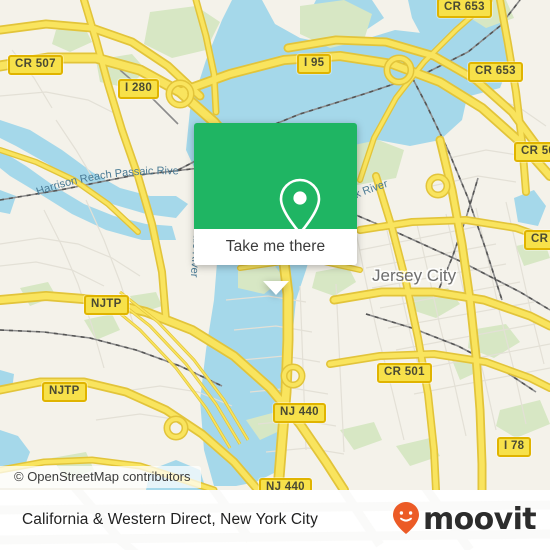  What do you see at coordinates (532, 152) in the screenshot?
I see `shield-cr-501-right: CR 501` at bounding box center [532, 152].